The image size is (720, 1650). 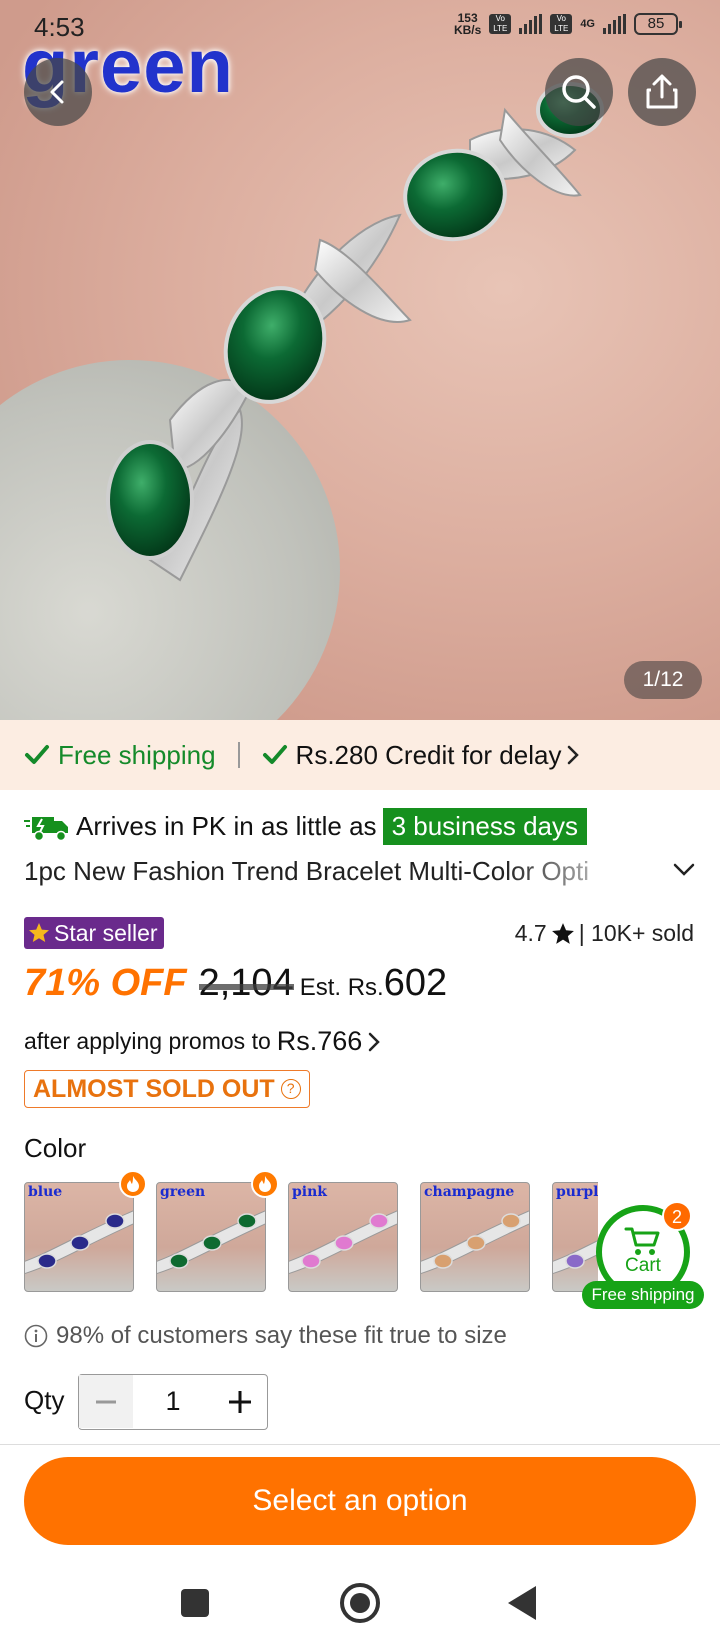 I want to click on final-price: 602, so click(x=415, y=983).